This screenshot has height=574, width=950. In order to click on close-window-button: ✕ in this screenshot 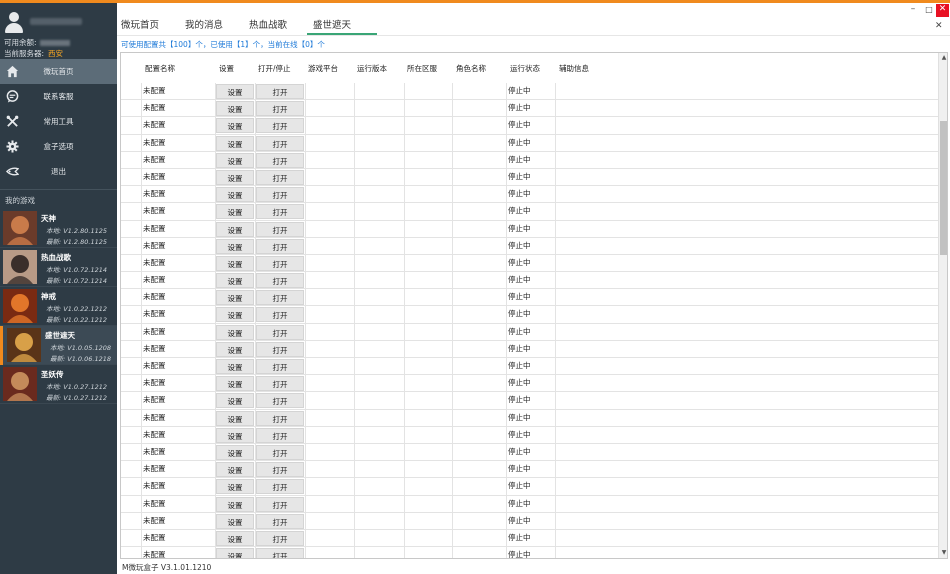, I will do `click(942, 10)`.